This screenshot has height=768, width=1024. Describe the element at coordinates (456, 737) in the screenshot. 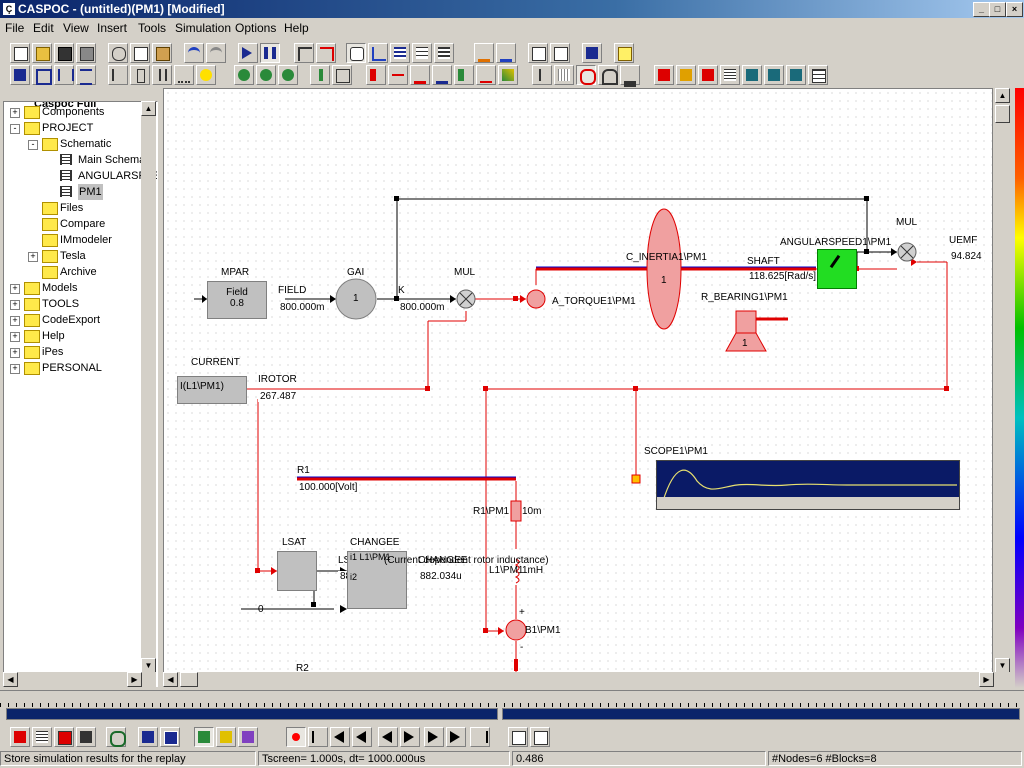

I see `fast-forward-button` at that location.